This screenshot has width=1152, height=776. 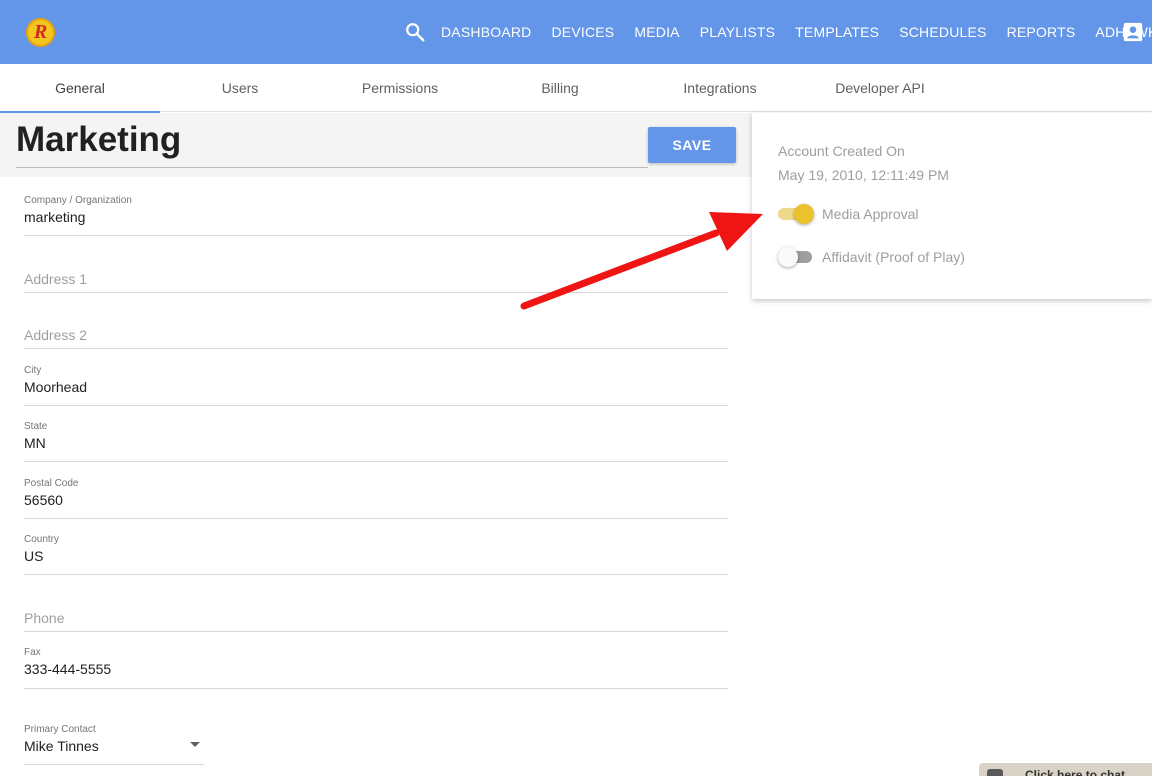 I want to click on nav-schedules: SCHEDULES, so click(x=942, y=32).